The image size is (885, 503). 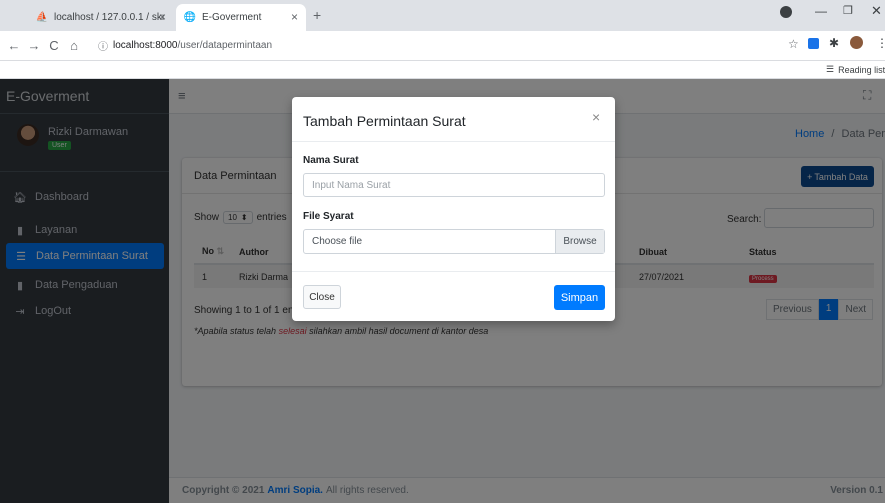 What do you see at coordinates (442, 70) in the screenshot?
I see `bookmarks-bar: ☰ Reading list` at bounding box center [442, 70].